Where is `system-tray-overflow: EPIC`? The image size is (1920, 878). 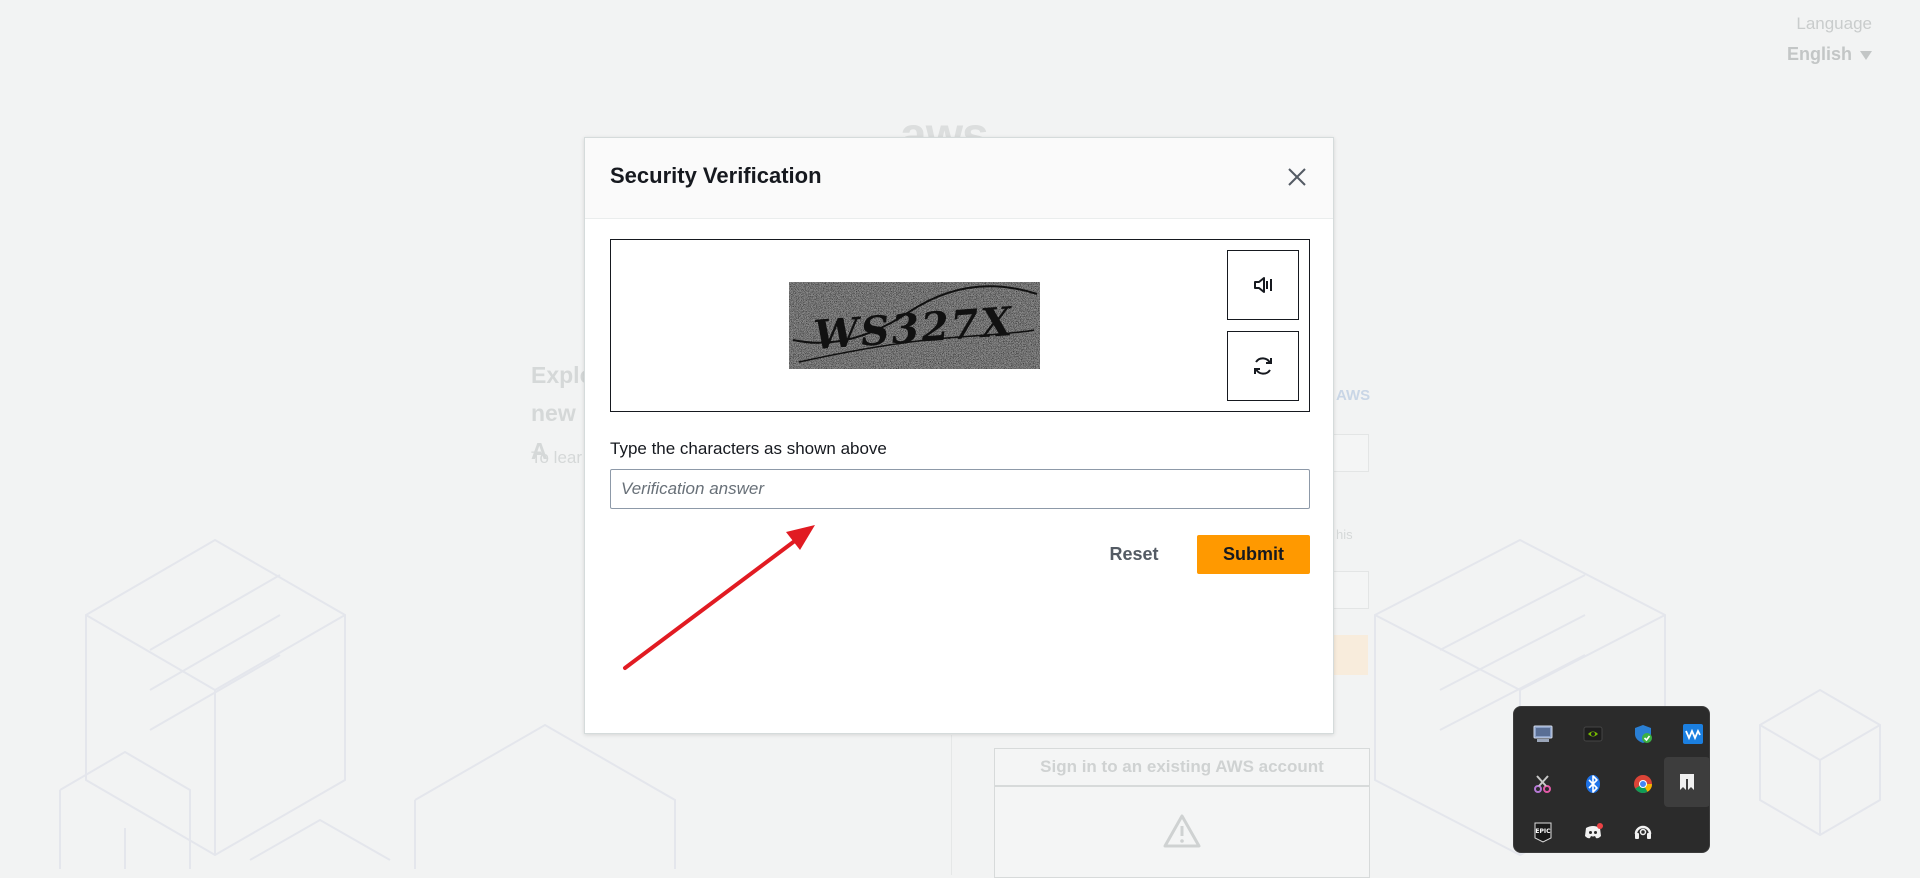 system-tray-overflow: EPIC is located at coordinates (1611, 779).